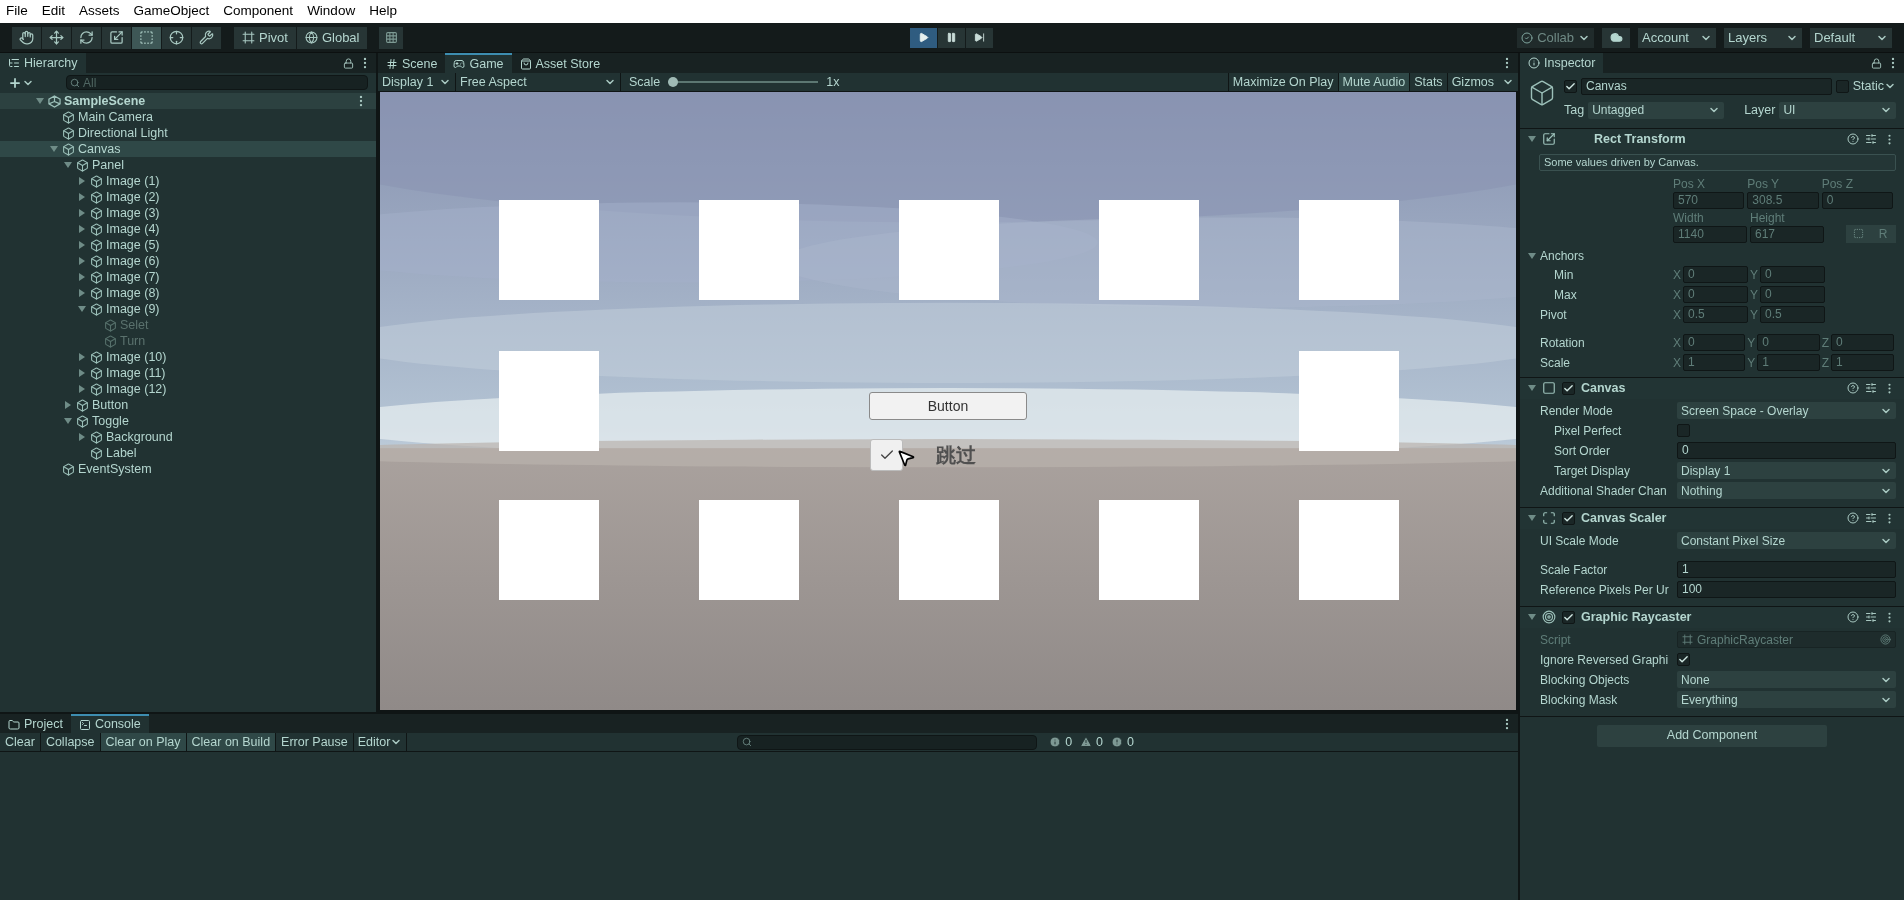  I want to click on aspect-dropdown: Free Aspect, so click(538, 82).